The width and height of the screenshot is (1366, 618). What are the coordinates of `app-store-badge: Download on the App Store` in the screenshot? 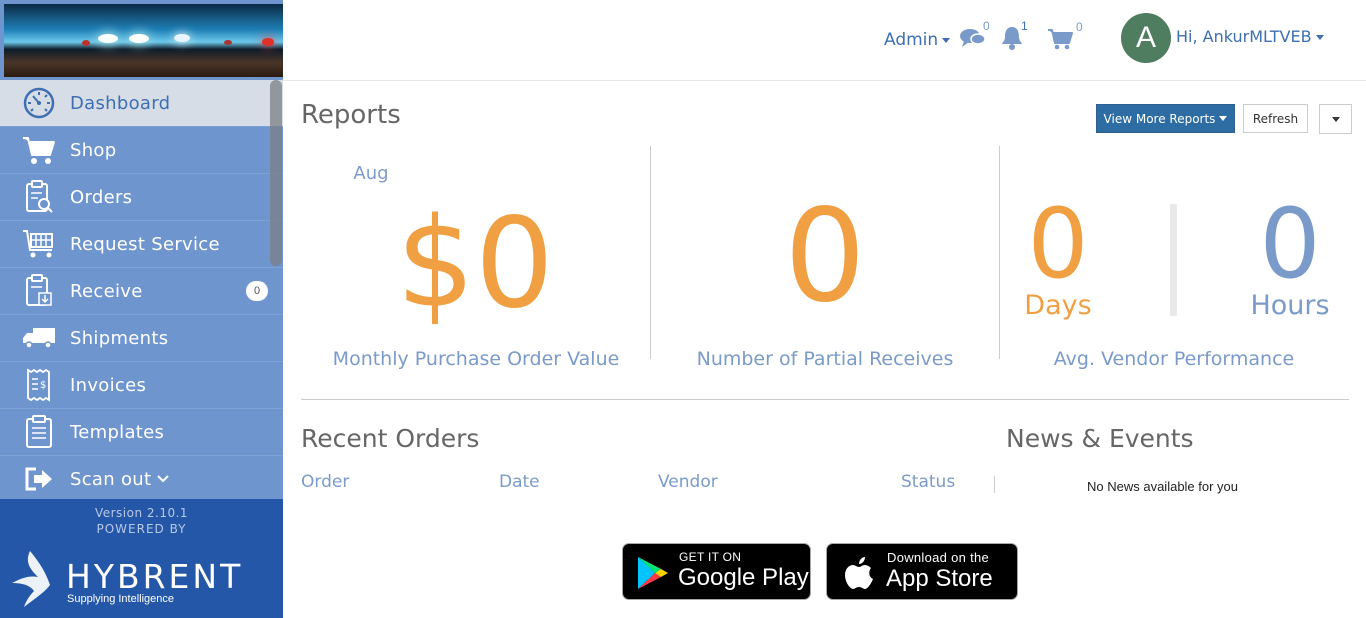 It's located at (922, 571).